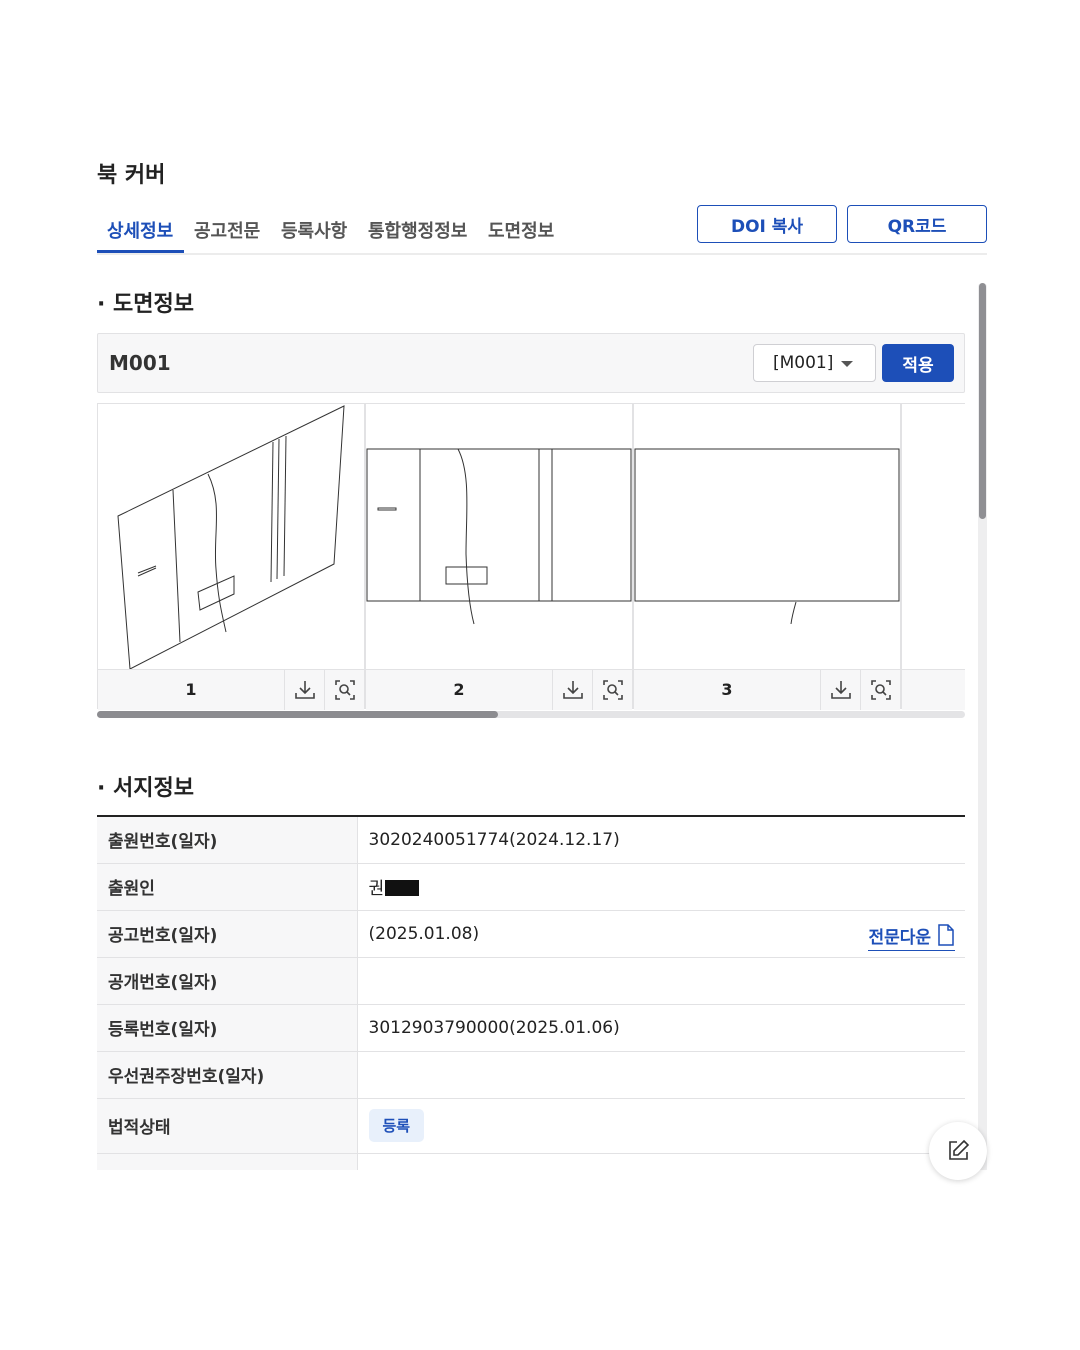  Describe the element at coordinates (314, 230) in the screenshot. I see `tab-registration: 등록사항` at that location.